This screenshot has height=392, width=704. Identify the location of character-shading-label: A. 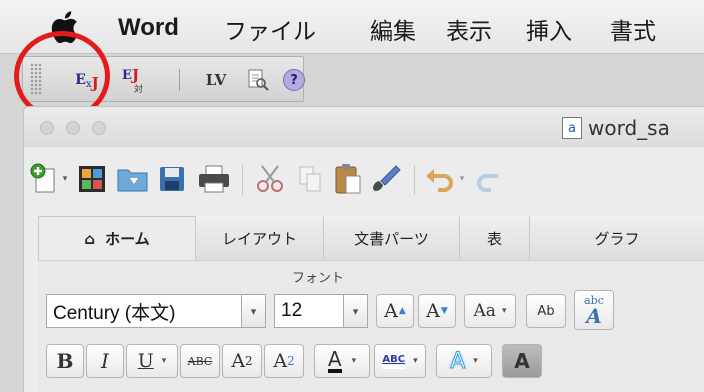
(522, 361).